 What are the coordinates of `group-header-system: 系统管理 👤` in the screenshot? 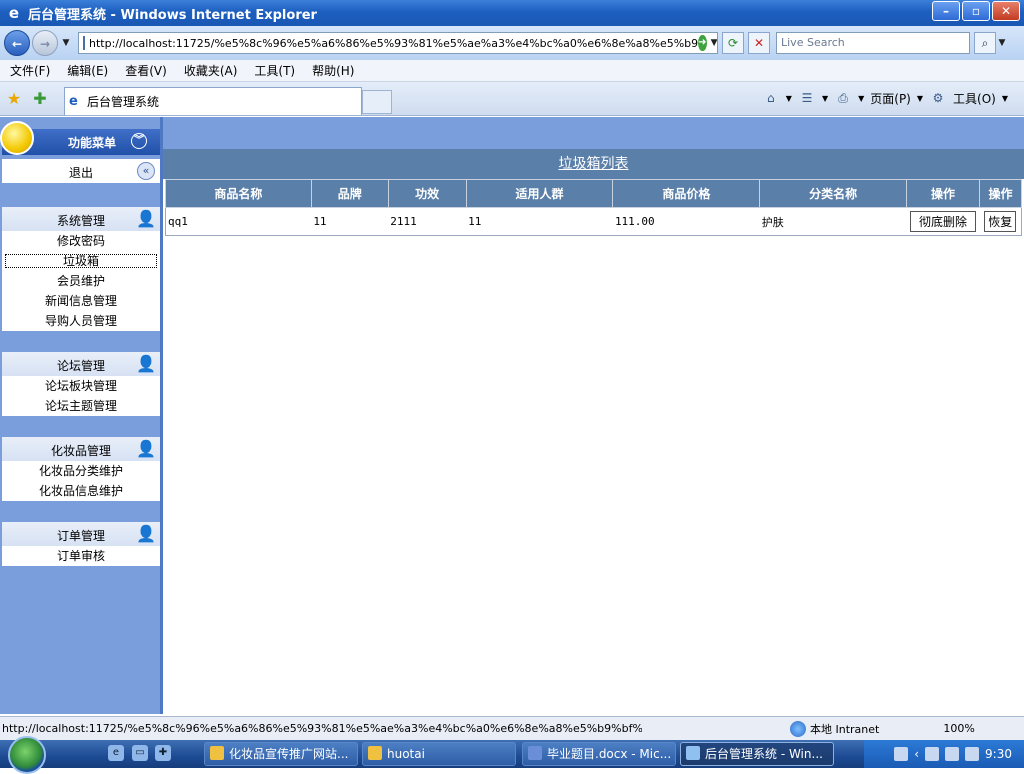 It's located at (81, 219).